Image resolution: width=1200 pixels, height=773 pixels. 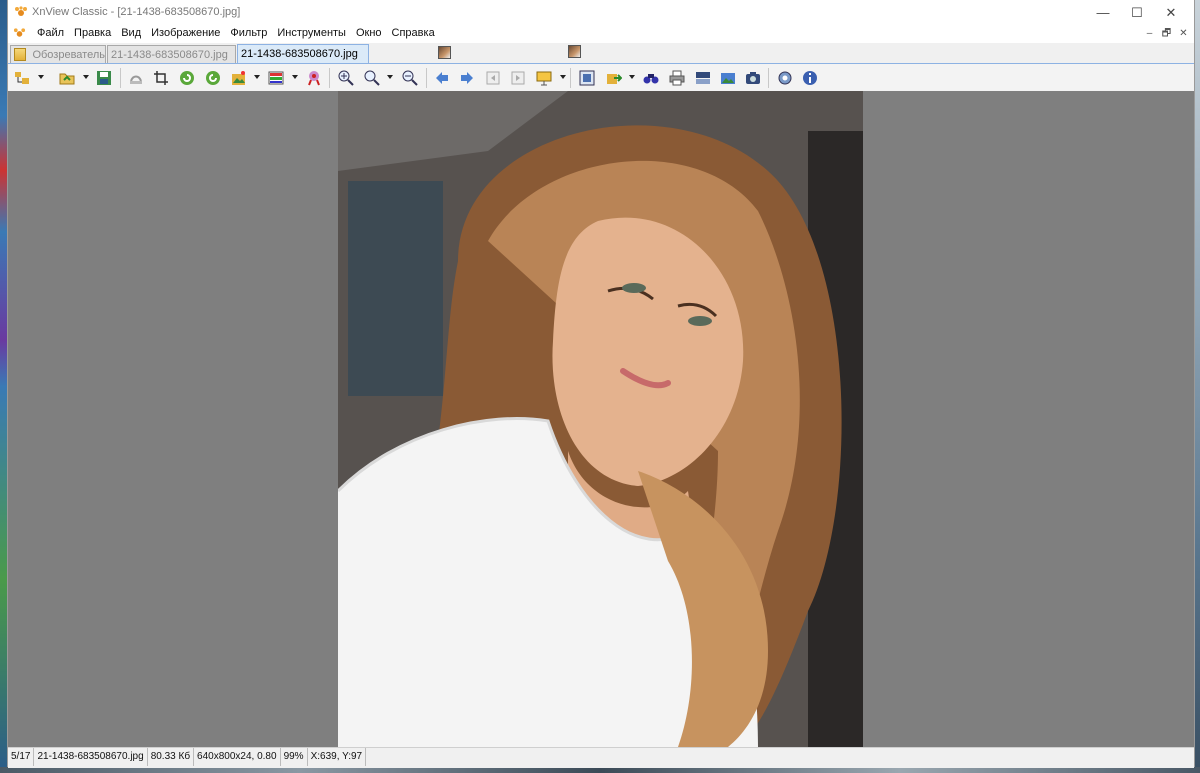 I want to click on rotate-left-button, so click(x=187, y=78).